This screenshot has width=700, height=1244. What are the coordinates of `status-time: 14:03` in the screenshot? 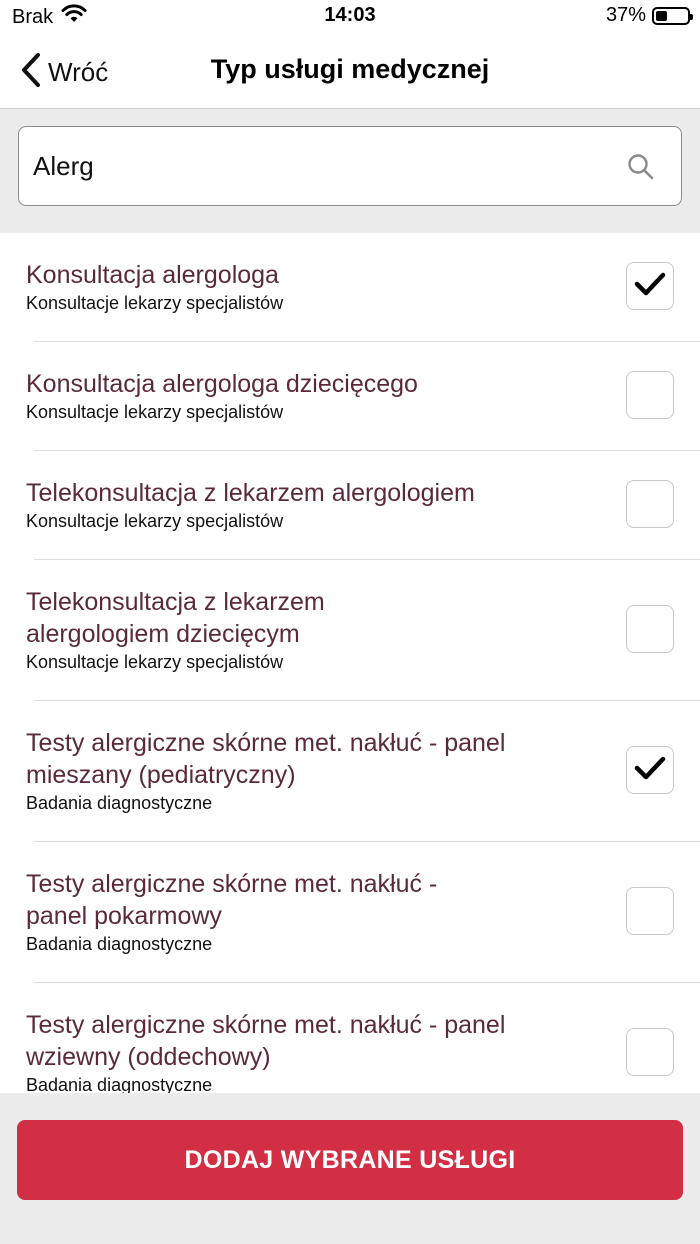 It's located at (350, 15).